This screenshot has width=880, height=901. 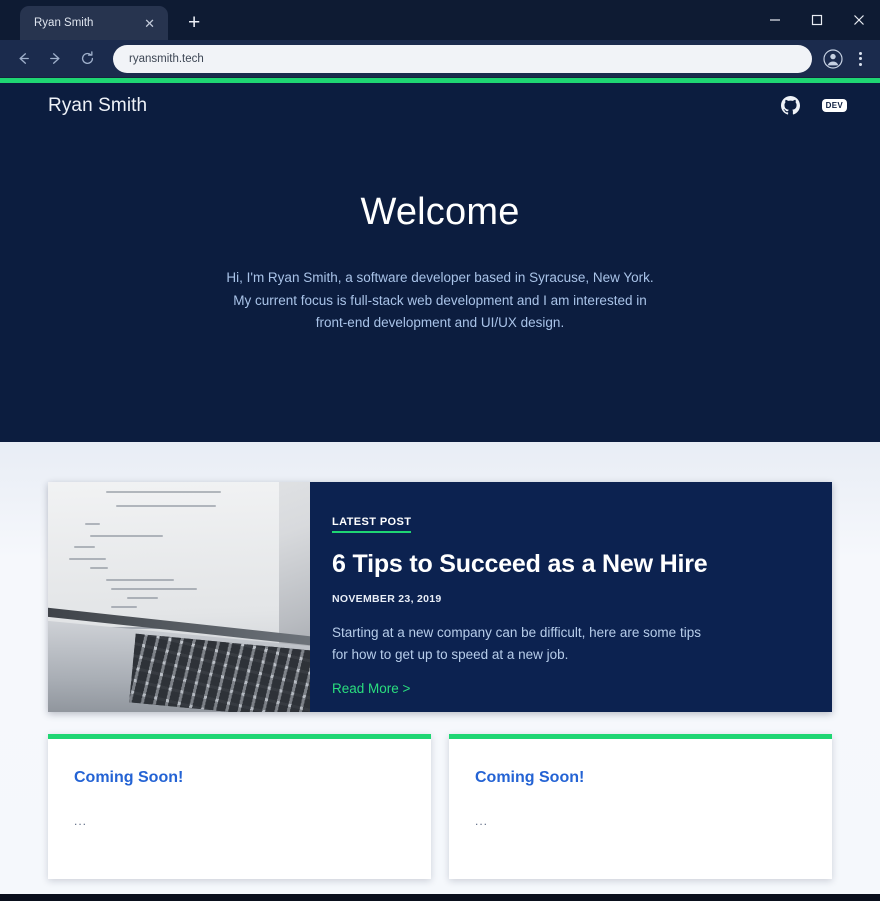 I want to click on close-icon: ✕, so click(x=149, y=23).